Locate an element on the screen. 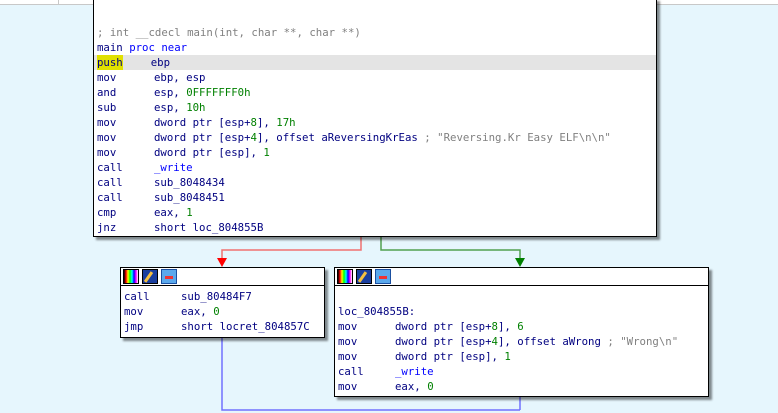 The width and height of the screenshot is (778, 413). code-line: cmp eax, 1 is located at coordinates (375, 212).